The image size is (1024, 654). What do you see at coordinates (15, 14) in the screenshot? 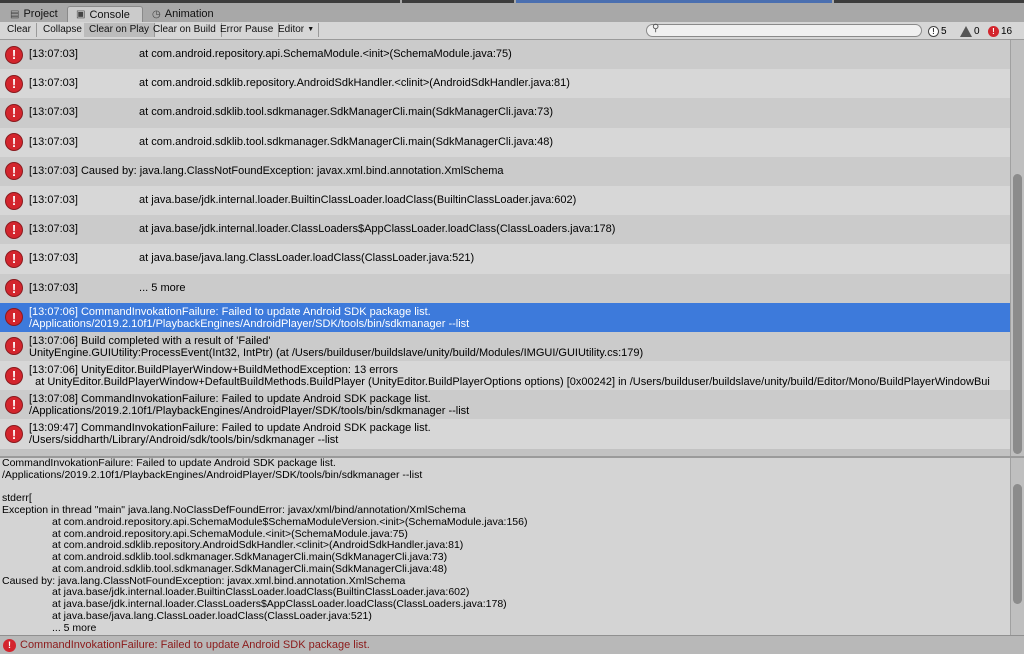
I see `folder-icon: ▤` at bounding box center [15, 14].